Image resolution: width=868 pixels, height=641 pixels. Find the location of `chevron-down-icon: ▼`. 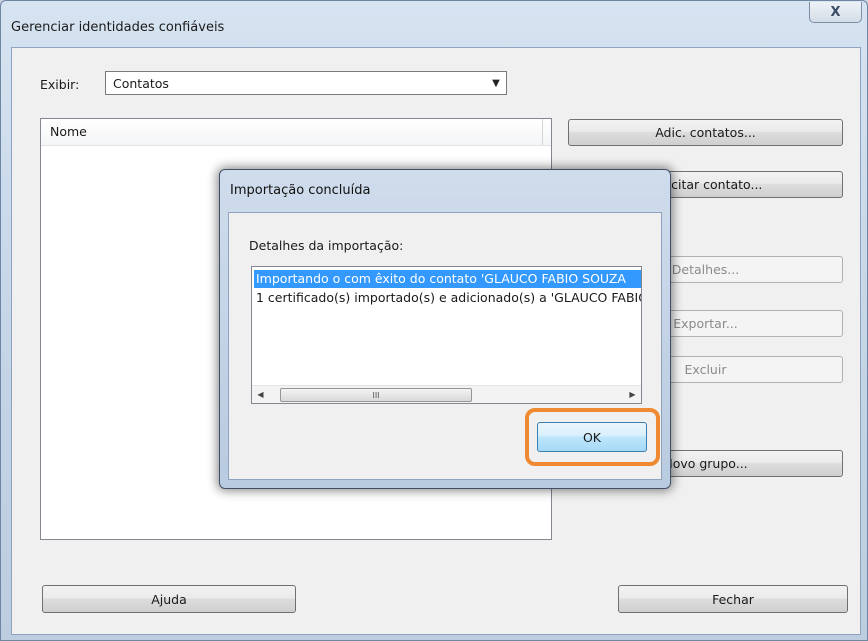

chevron-down-icon: ▼ is located at coordinates (496, 83).